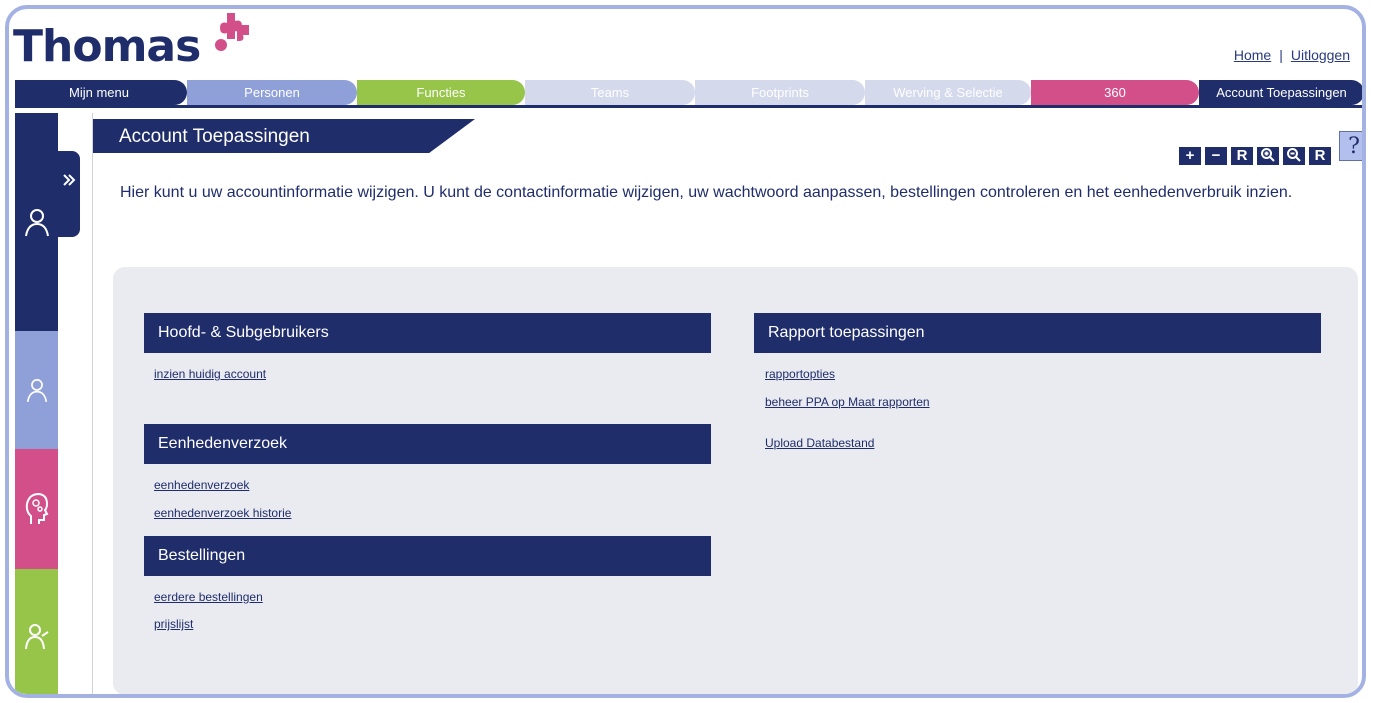  Describe the element at coordinates (36, 637) in the screenshot. I see `group-icon` at that location.